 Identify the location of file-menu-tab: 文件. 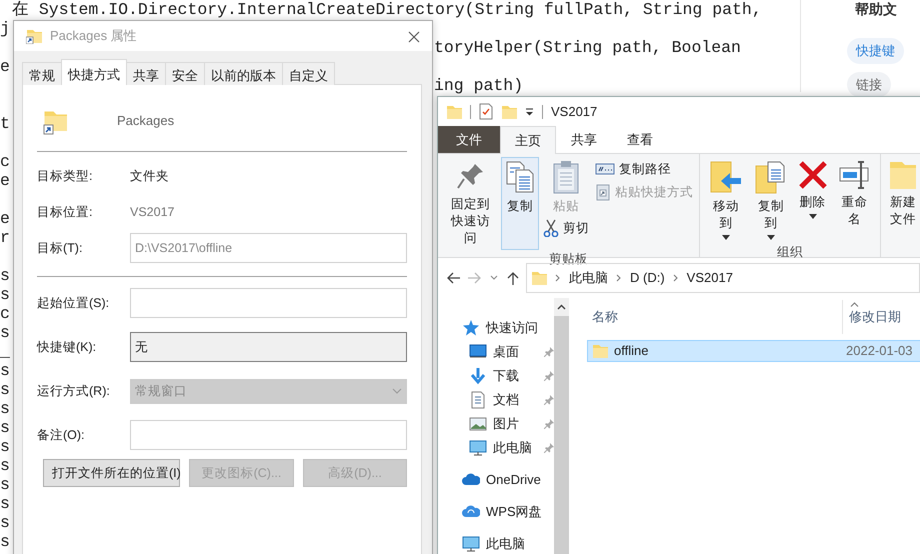
(469, 139).